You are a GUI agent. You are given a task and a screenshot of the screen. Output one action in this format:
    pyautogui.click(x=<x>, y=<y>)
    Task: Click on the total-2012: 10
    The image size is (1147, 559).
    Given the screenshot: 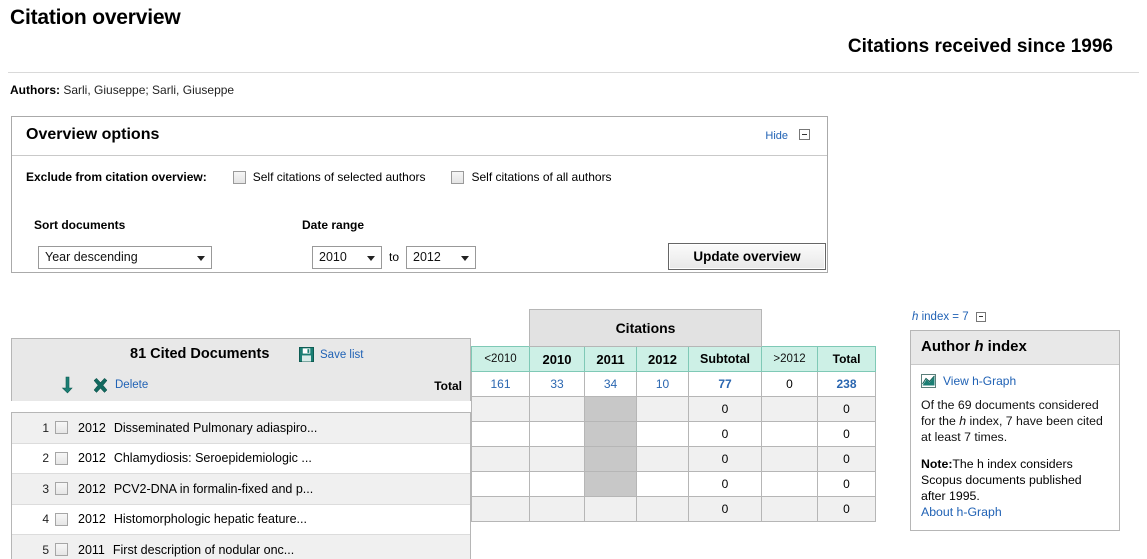 What is the action you would take?
    pyautogui.click(x=662, y=384)
    